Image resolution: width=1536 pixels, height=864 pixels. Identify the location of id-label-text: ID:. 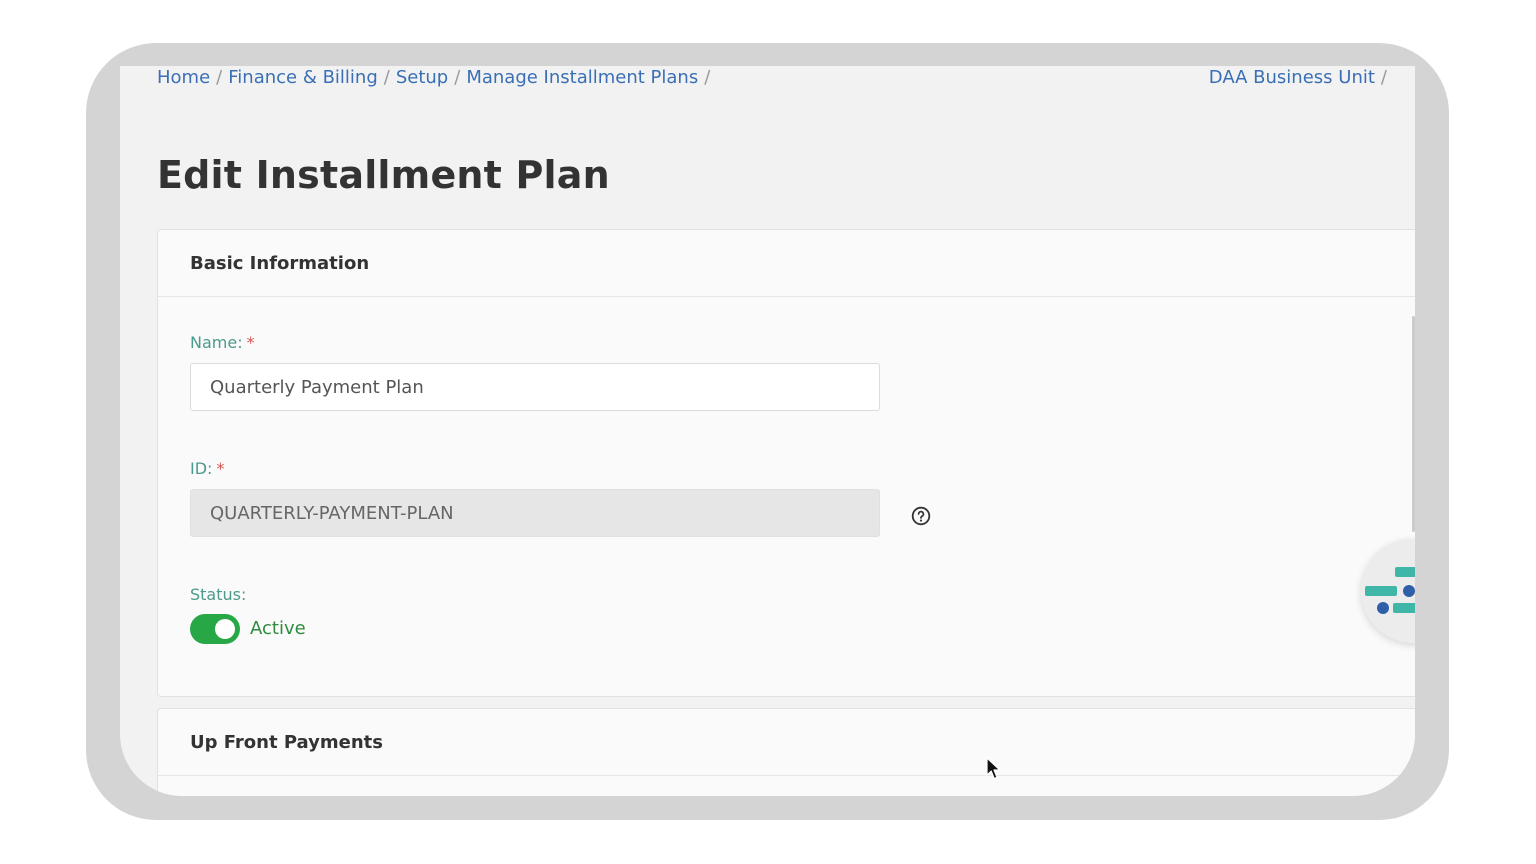
(201, 468).